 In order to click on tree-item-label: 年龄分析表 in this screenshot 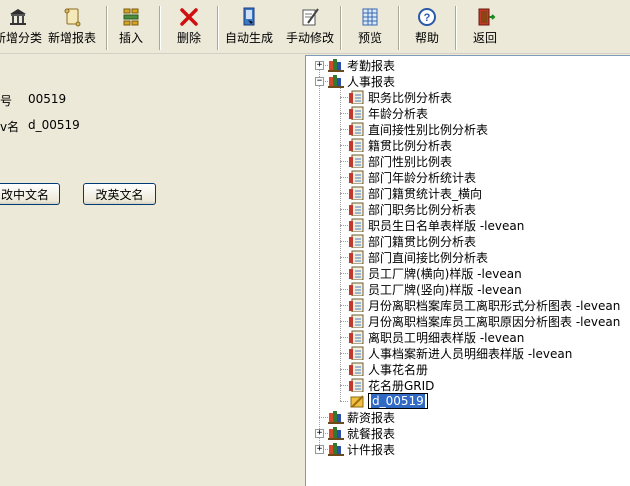, I will do `click(398, 113)`.